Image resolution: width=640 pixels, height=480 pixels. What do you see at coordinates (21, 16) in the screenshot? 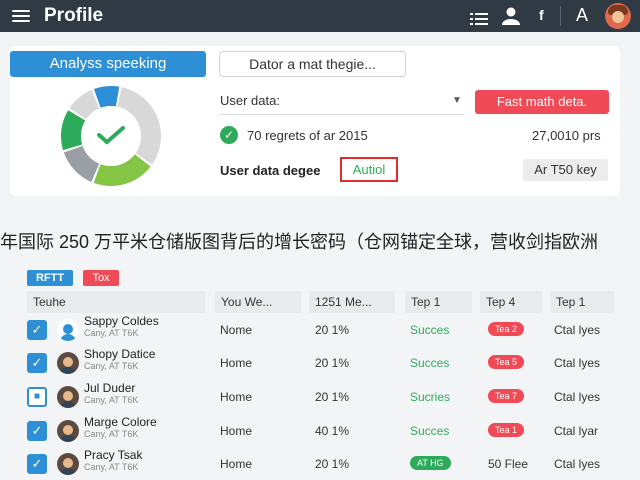
I see `menu-icon` at bounding box center [21, 16].